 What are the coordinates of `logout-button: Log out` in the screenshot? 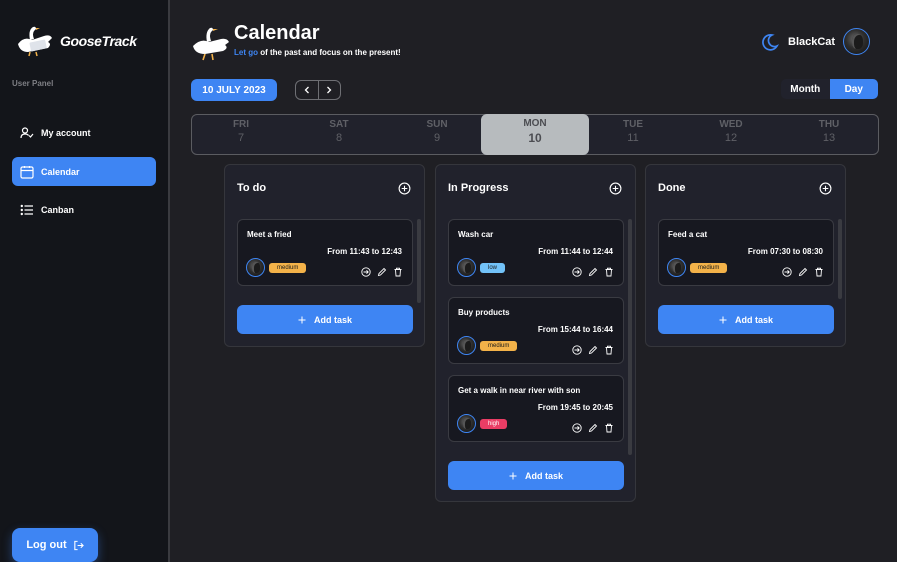 It's located at (55, 545).